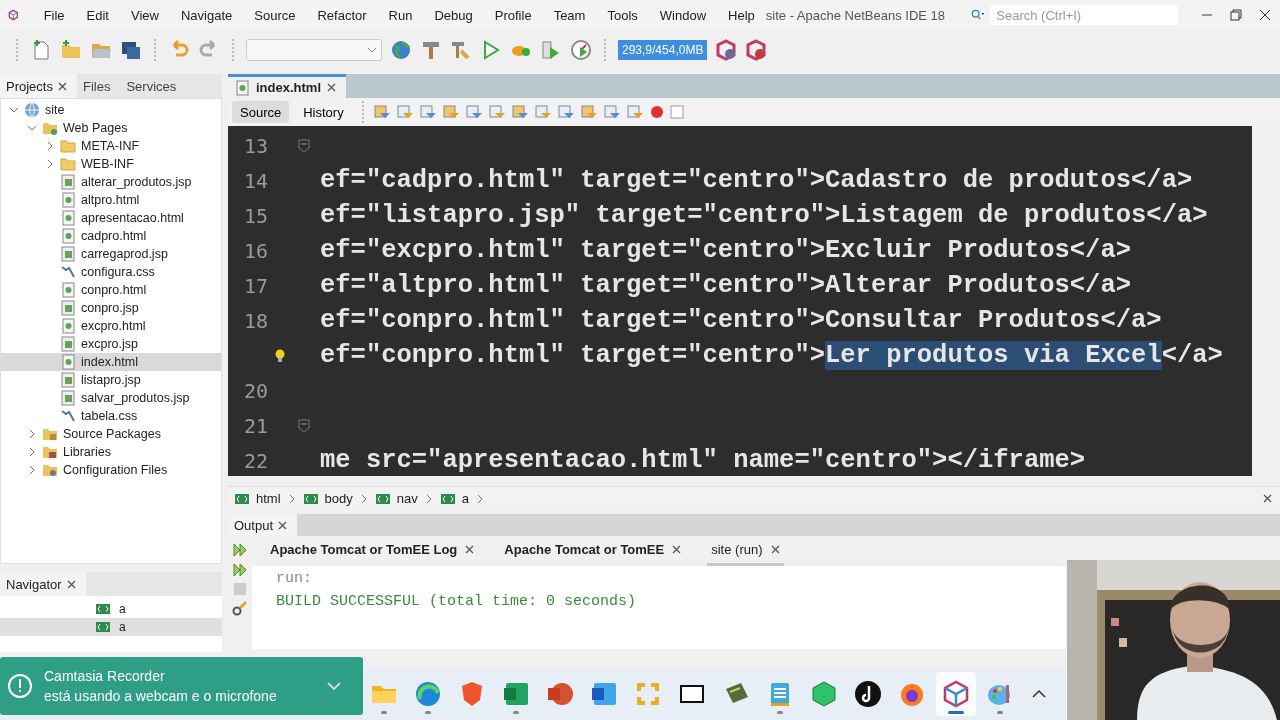 This screenshot has width=1280, height=720. Describe the element at coordinates (111, 128) in the screenshot. I see `tree-item: Web Pages` at that location.